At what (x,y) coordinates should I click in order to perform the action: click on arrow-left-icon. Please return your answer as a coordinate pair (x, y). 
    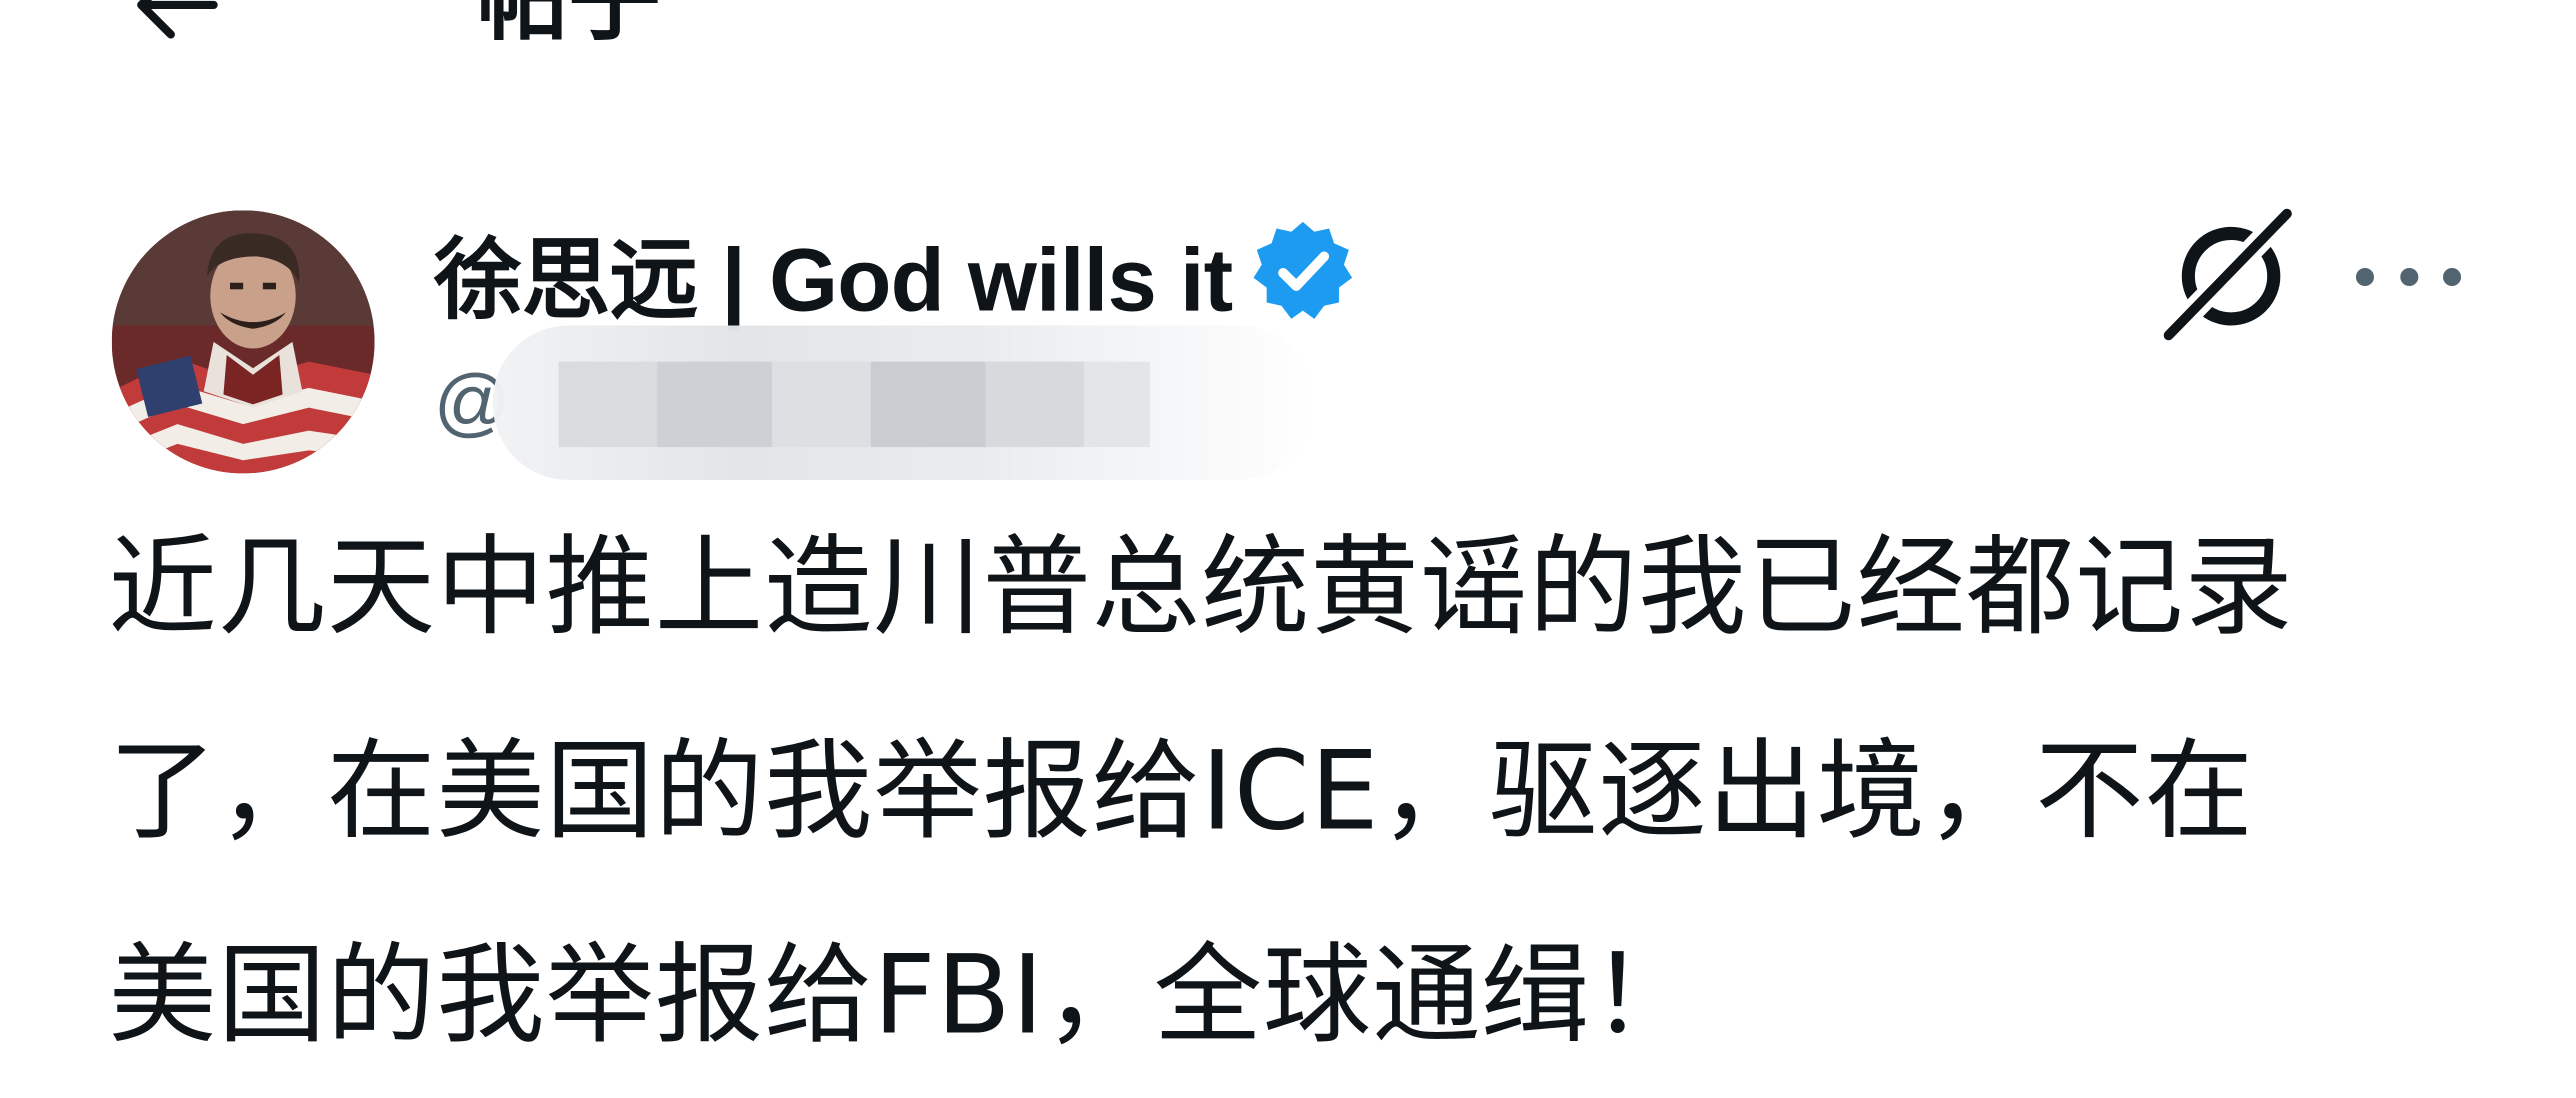
    Looking at the image, I should click on (177, 19).